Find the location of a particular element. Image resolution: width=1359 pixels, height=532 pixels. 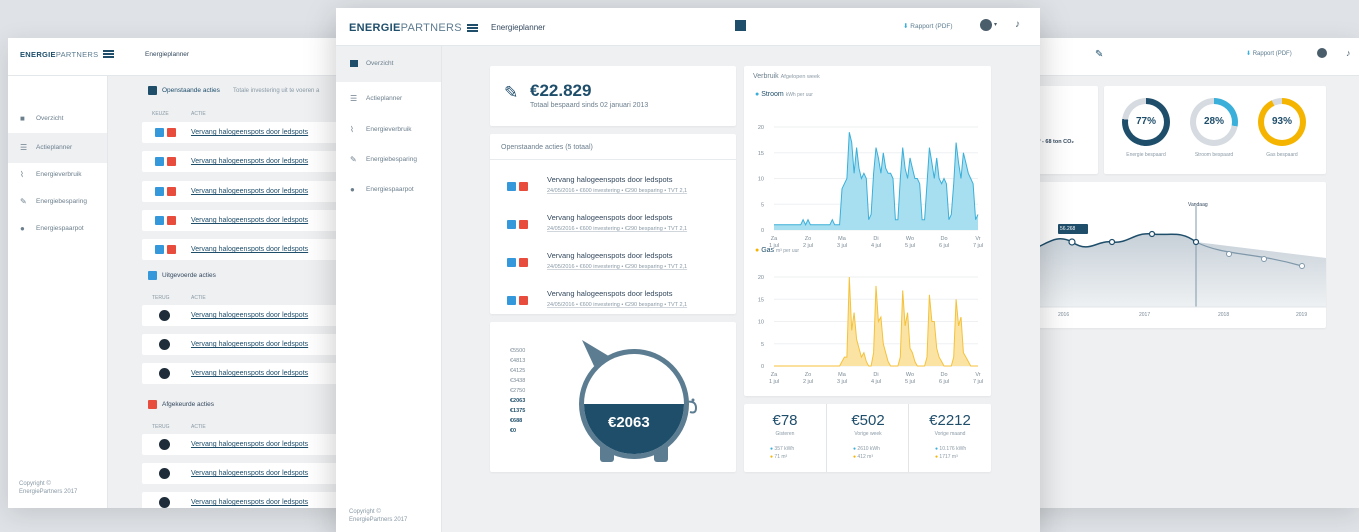

x-tick-date: 7 jul is located at coordinates (978, 382).